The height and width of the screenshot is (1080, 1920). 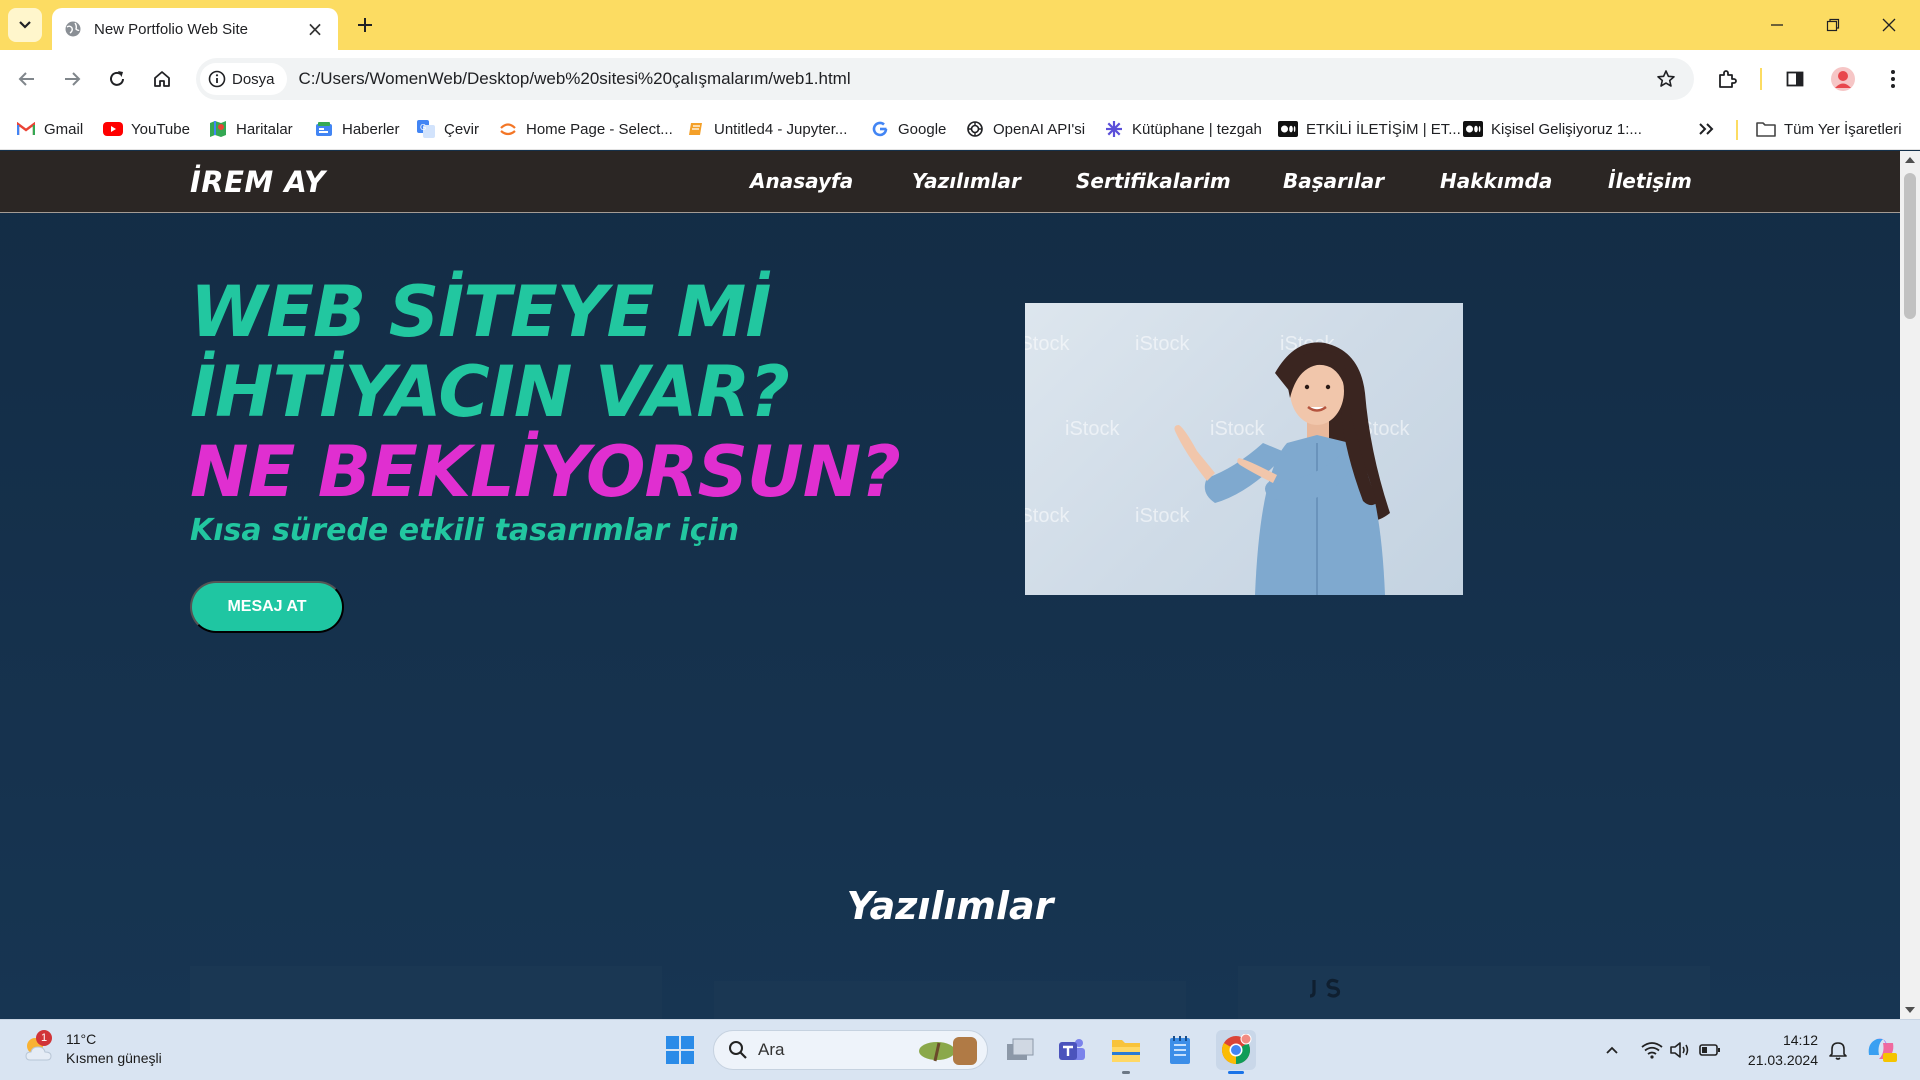 I want to click on reload-button, so click(x=117, y=79).